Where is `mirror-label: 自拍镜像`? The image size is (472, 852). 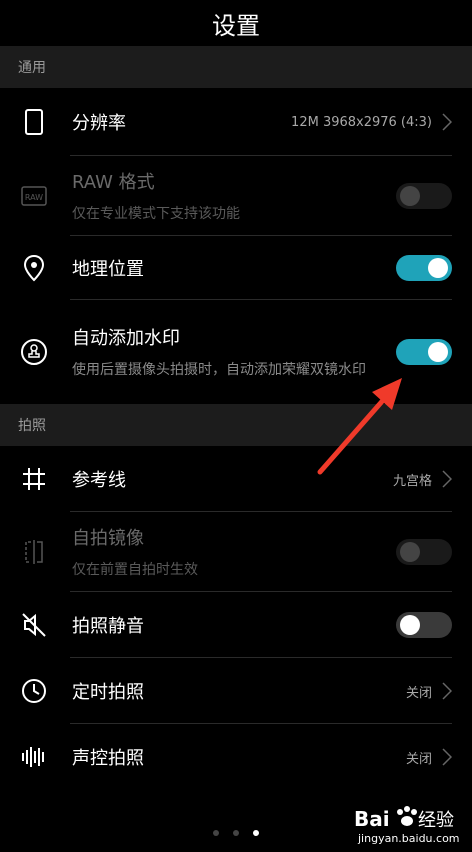
mirror-label: 自拍镜像 is located at coordinates (108, 538).